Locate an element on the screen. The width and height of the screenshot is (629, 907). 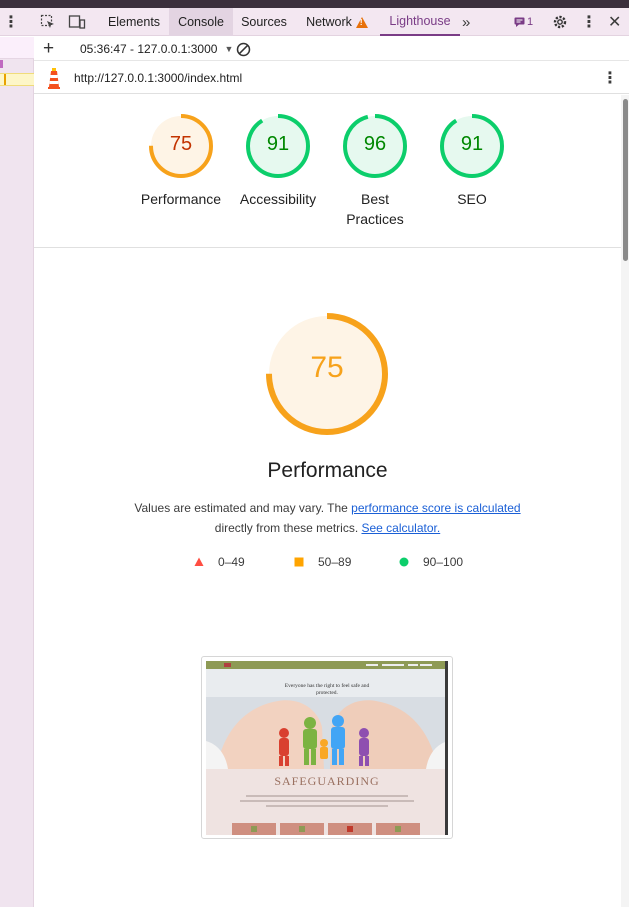
lighthouse-logo-icon is located at coordinates (54, 78).